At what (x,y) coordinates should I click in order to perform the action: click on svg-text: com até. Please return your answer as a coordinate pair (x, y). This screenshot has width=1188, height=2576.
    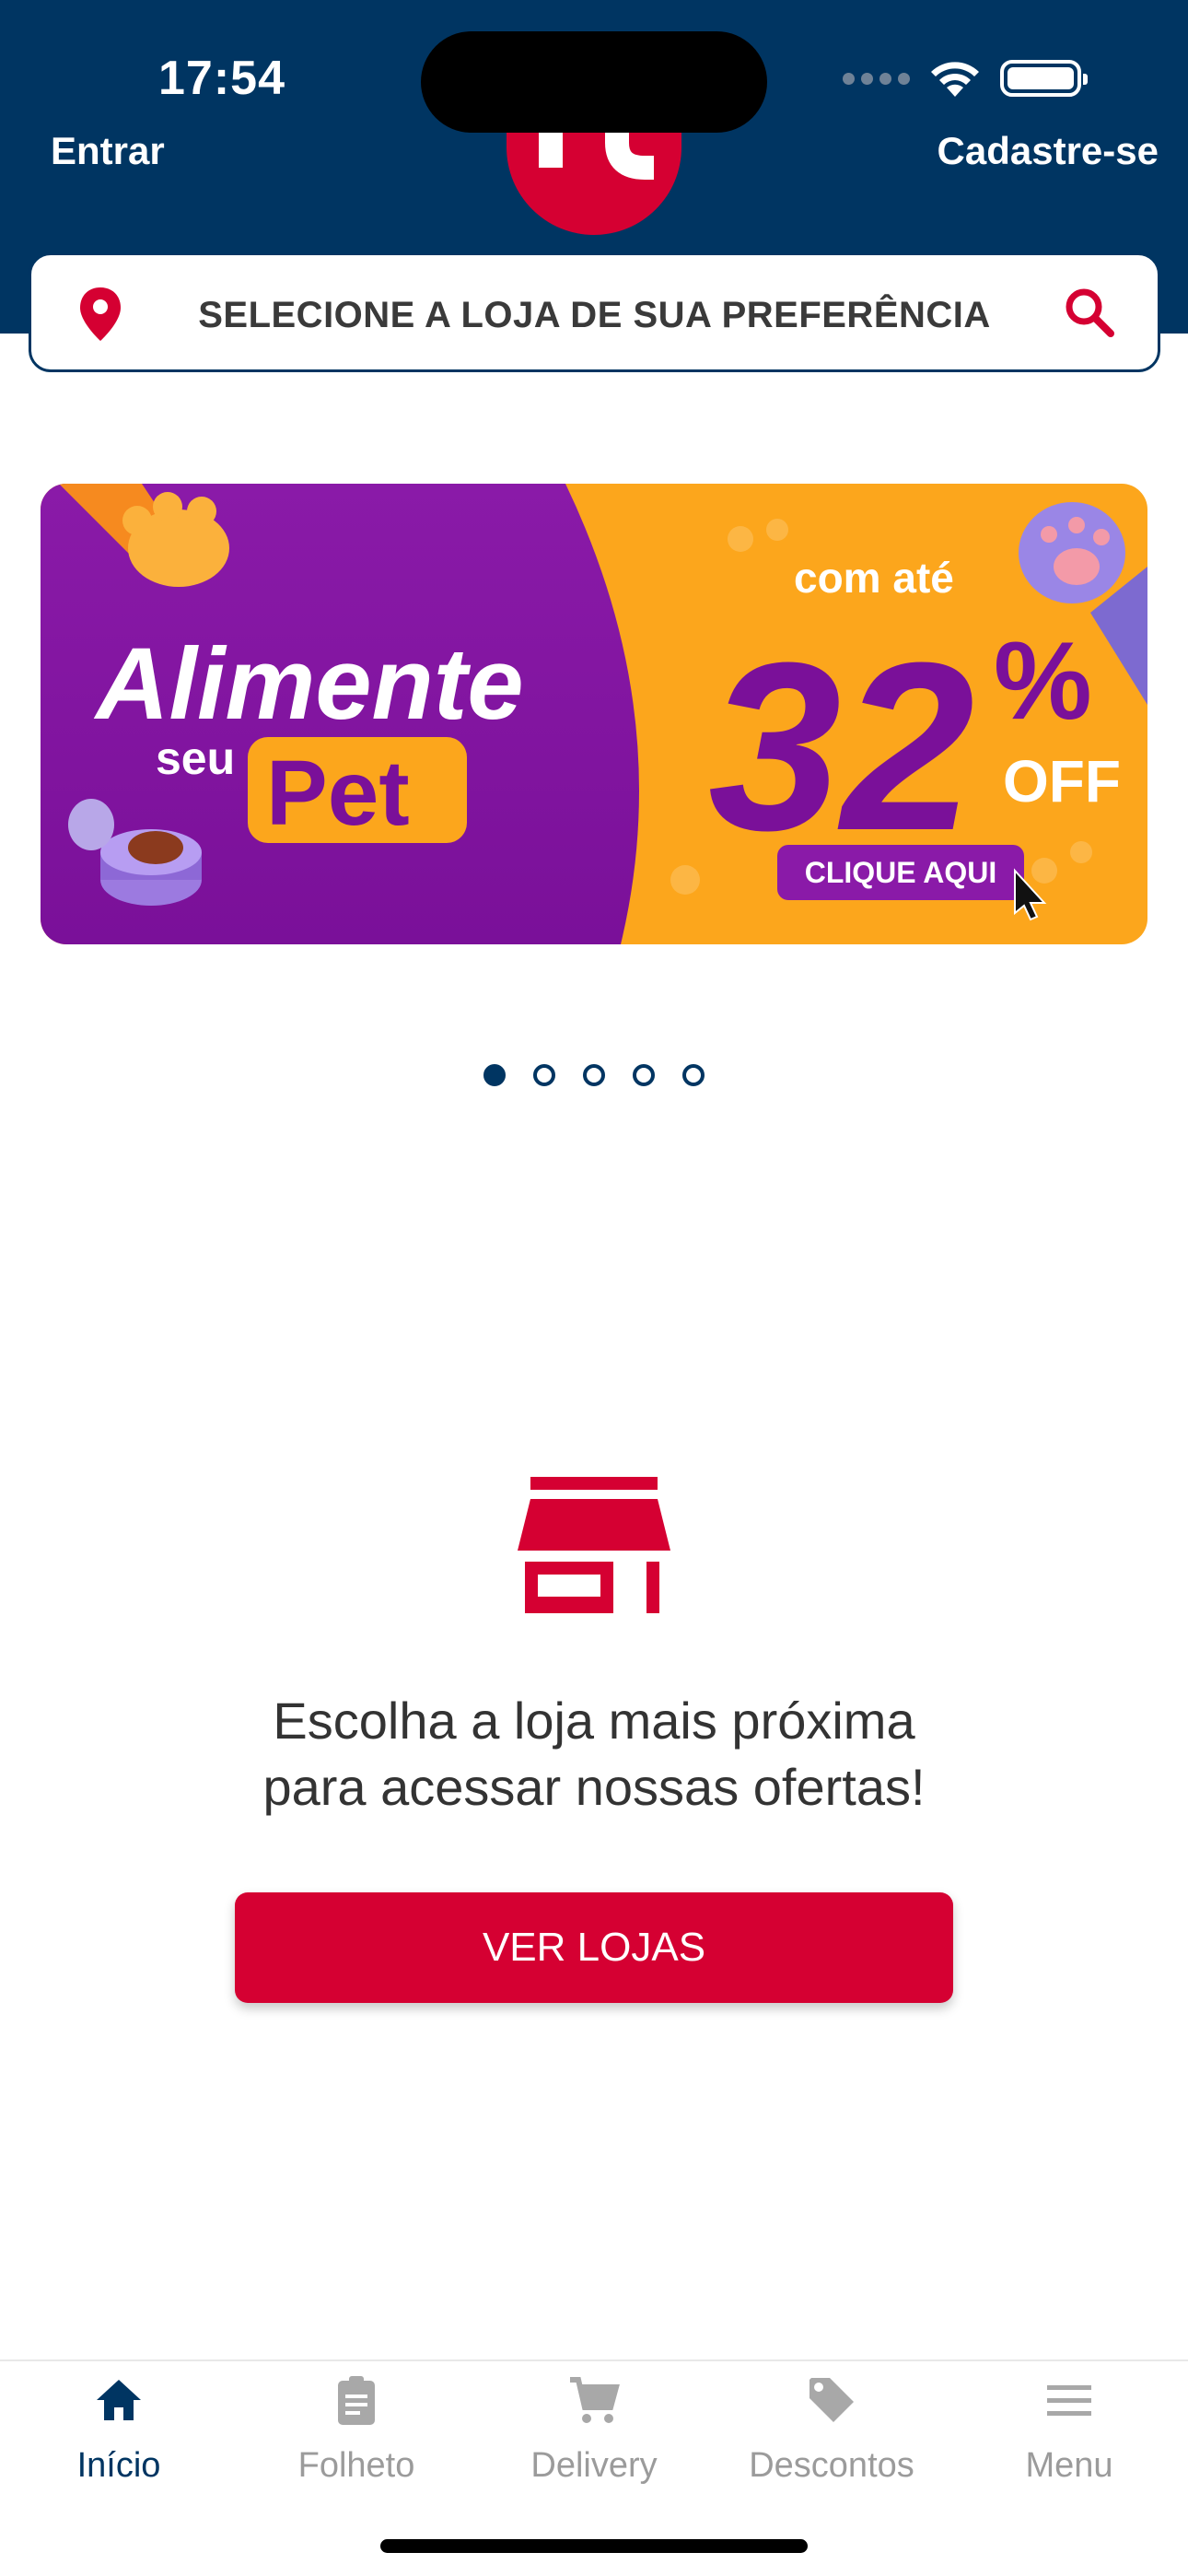
    Looking at the image, I should click on (874, 578).